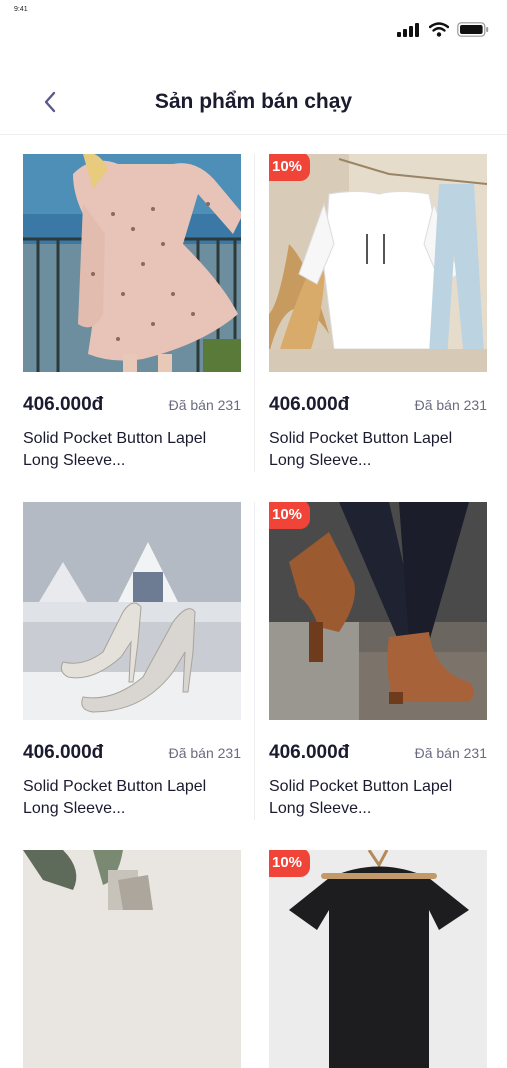  I want to click on product-card: 10%, so click(378, 959).